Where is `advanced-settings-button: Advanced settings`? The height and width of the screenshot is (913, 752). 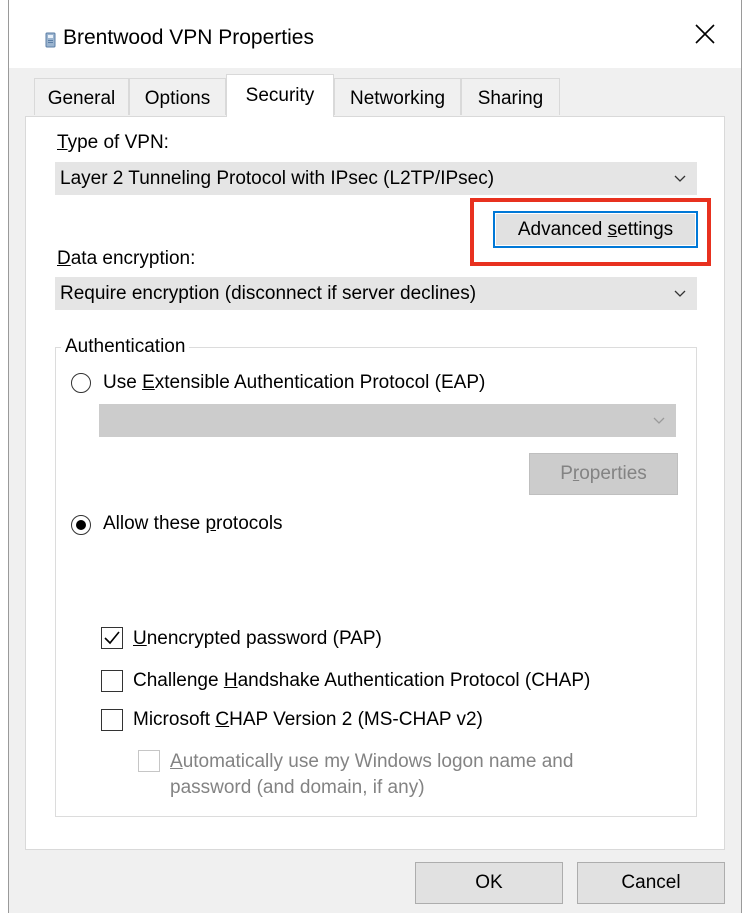
advanced-settings-button: Advanced settings is located at coordinates (595, 229).